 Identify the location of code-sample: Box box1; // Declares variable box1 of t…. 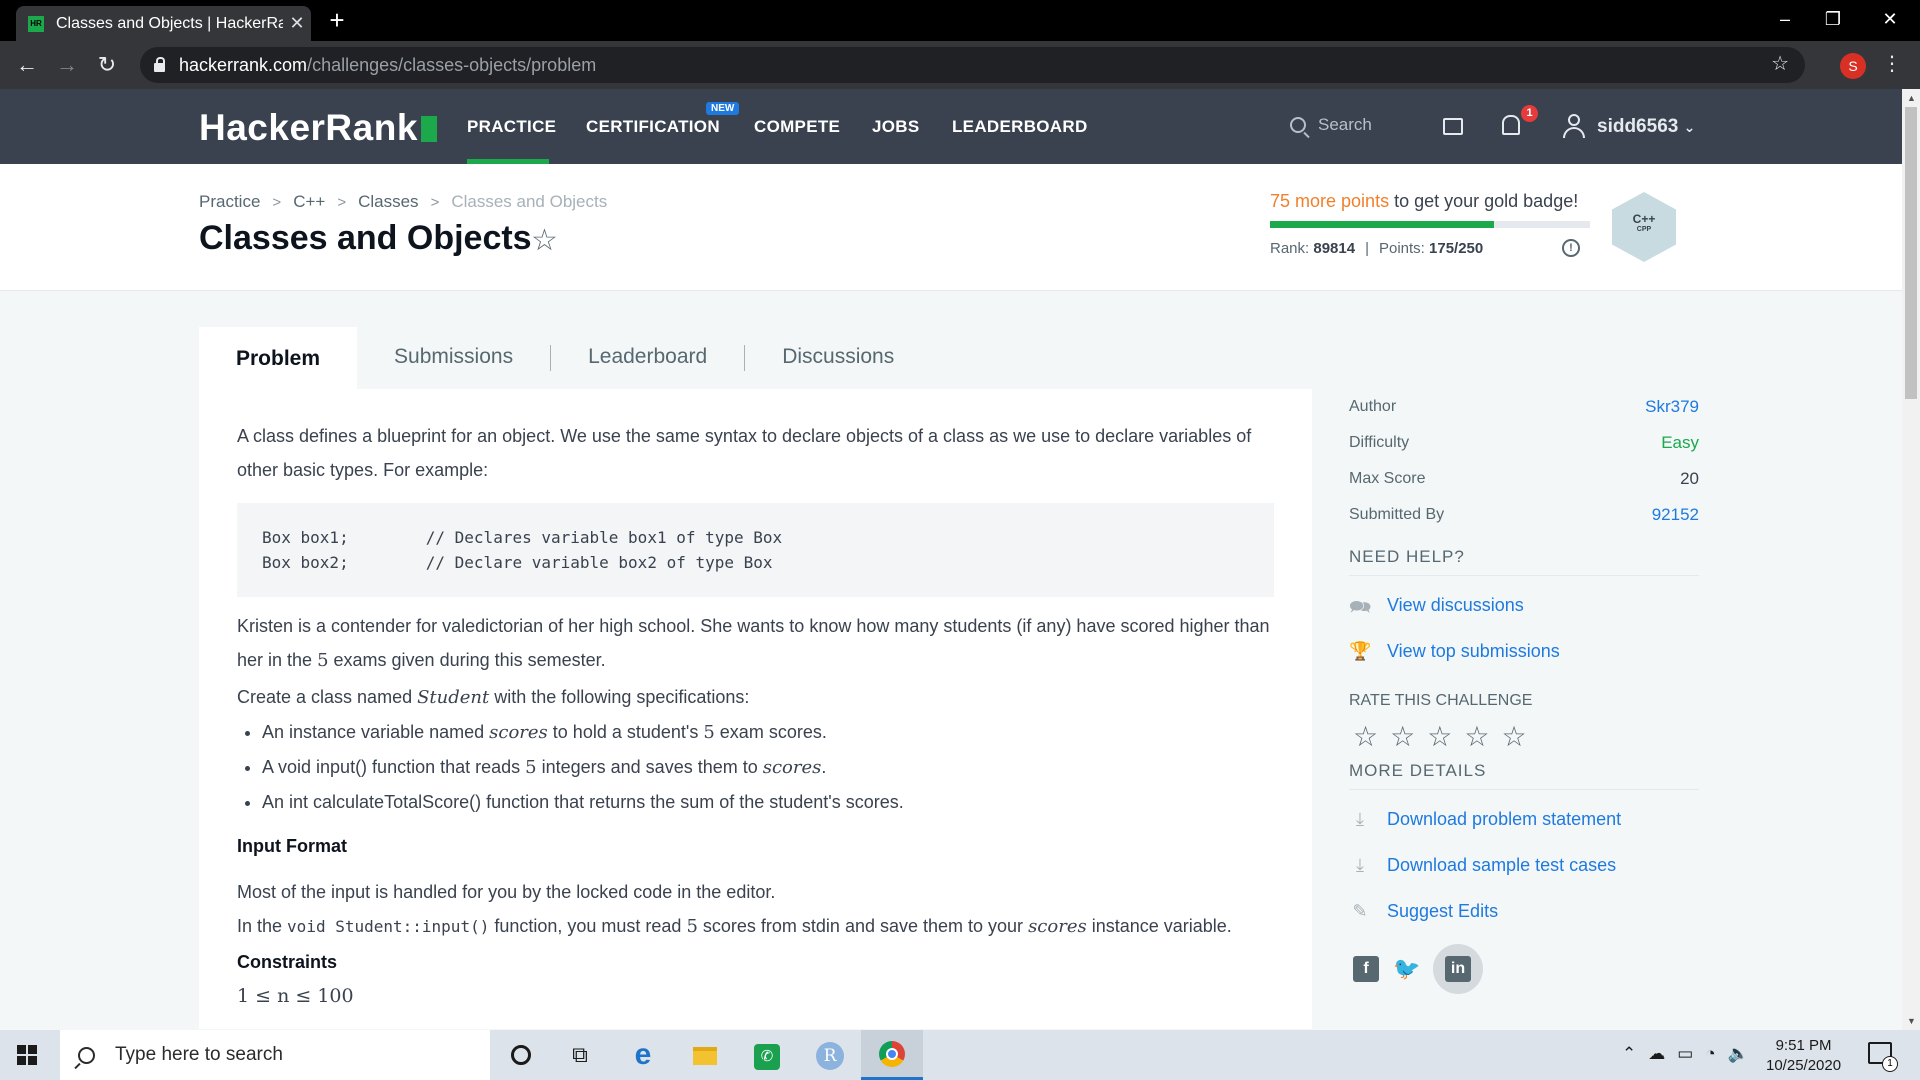
(755, 550).